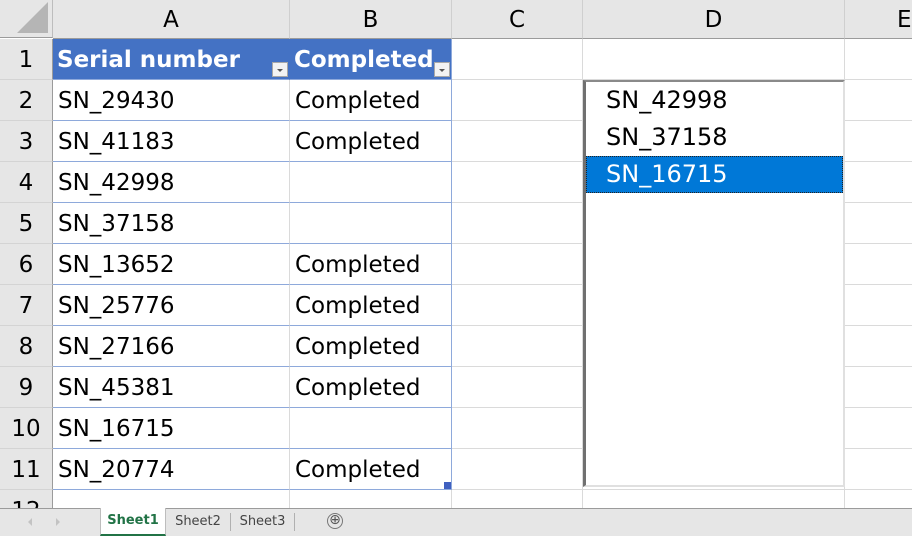 Image resolution: width=912 pixels, height=536 pixels. What do you see at coordinates (26, 264) in the screenshot?
I see `row-header-6: 6` at bounding box center [26, 264].